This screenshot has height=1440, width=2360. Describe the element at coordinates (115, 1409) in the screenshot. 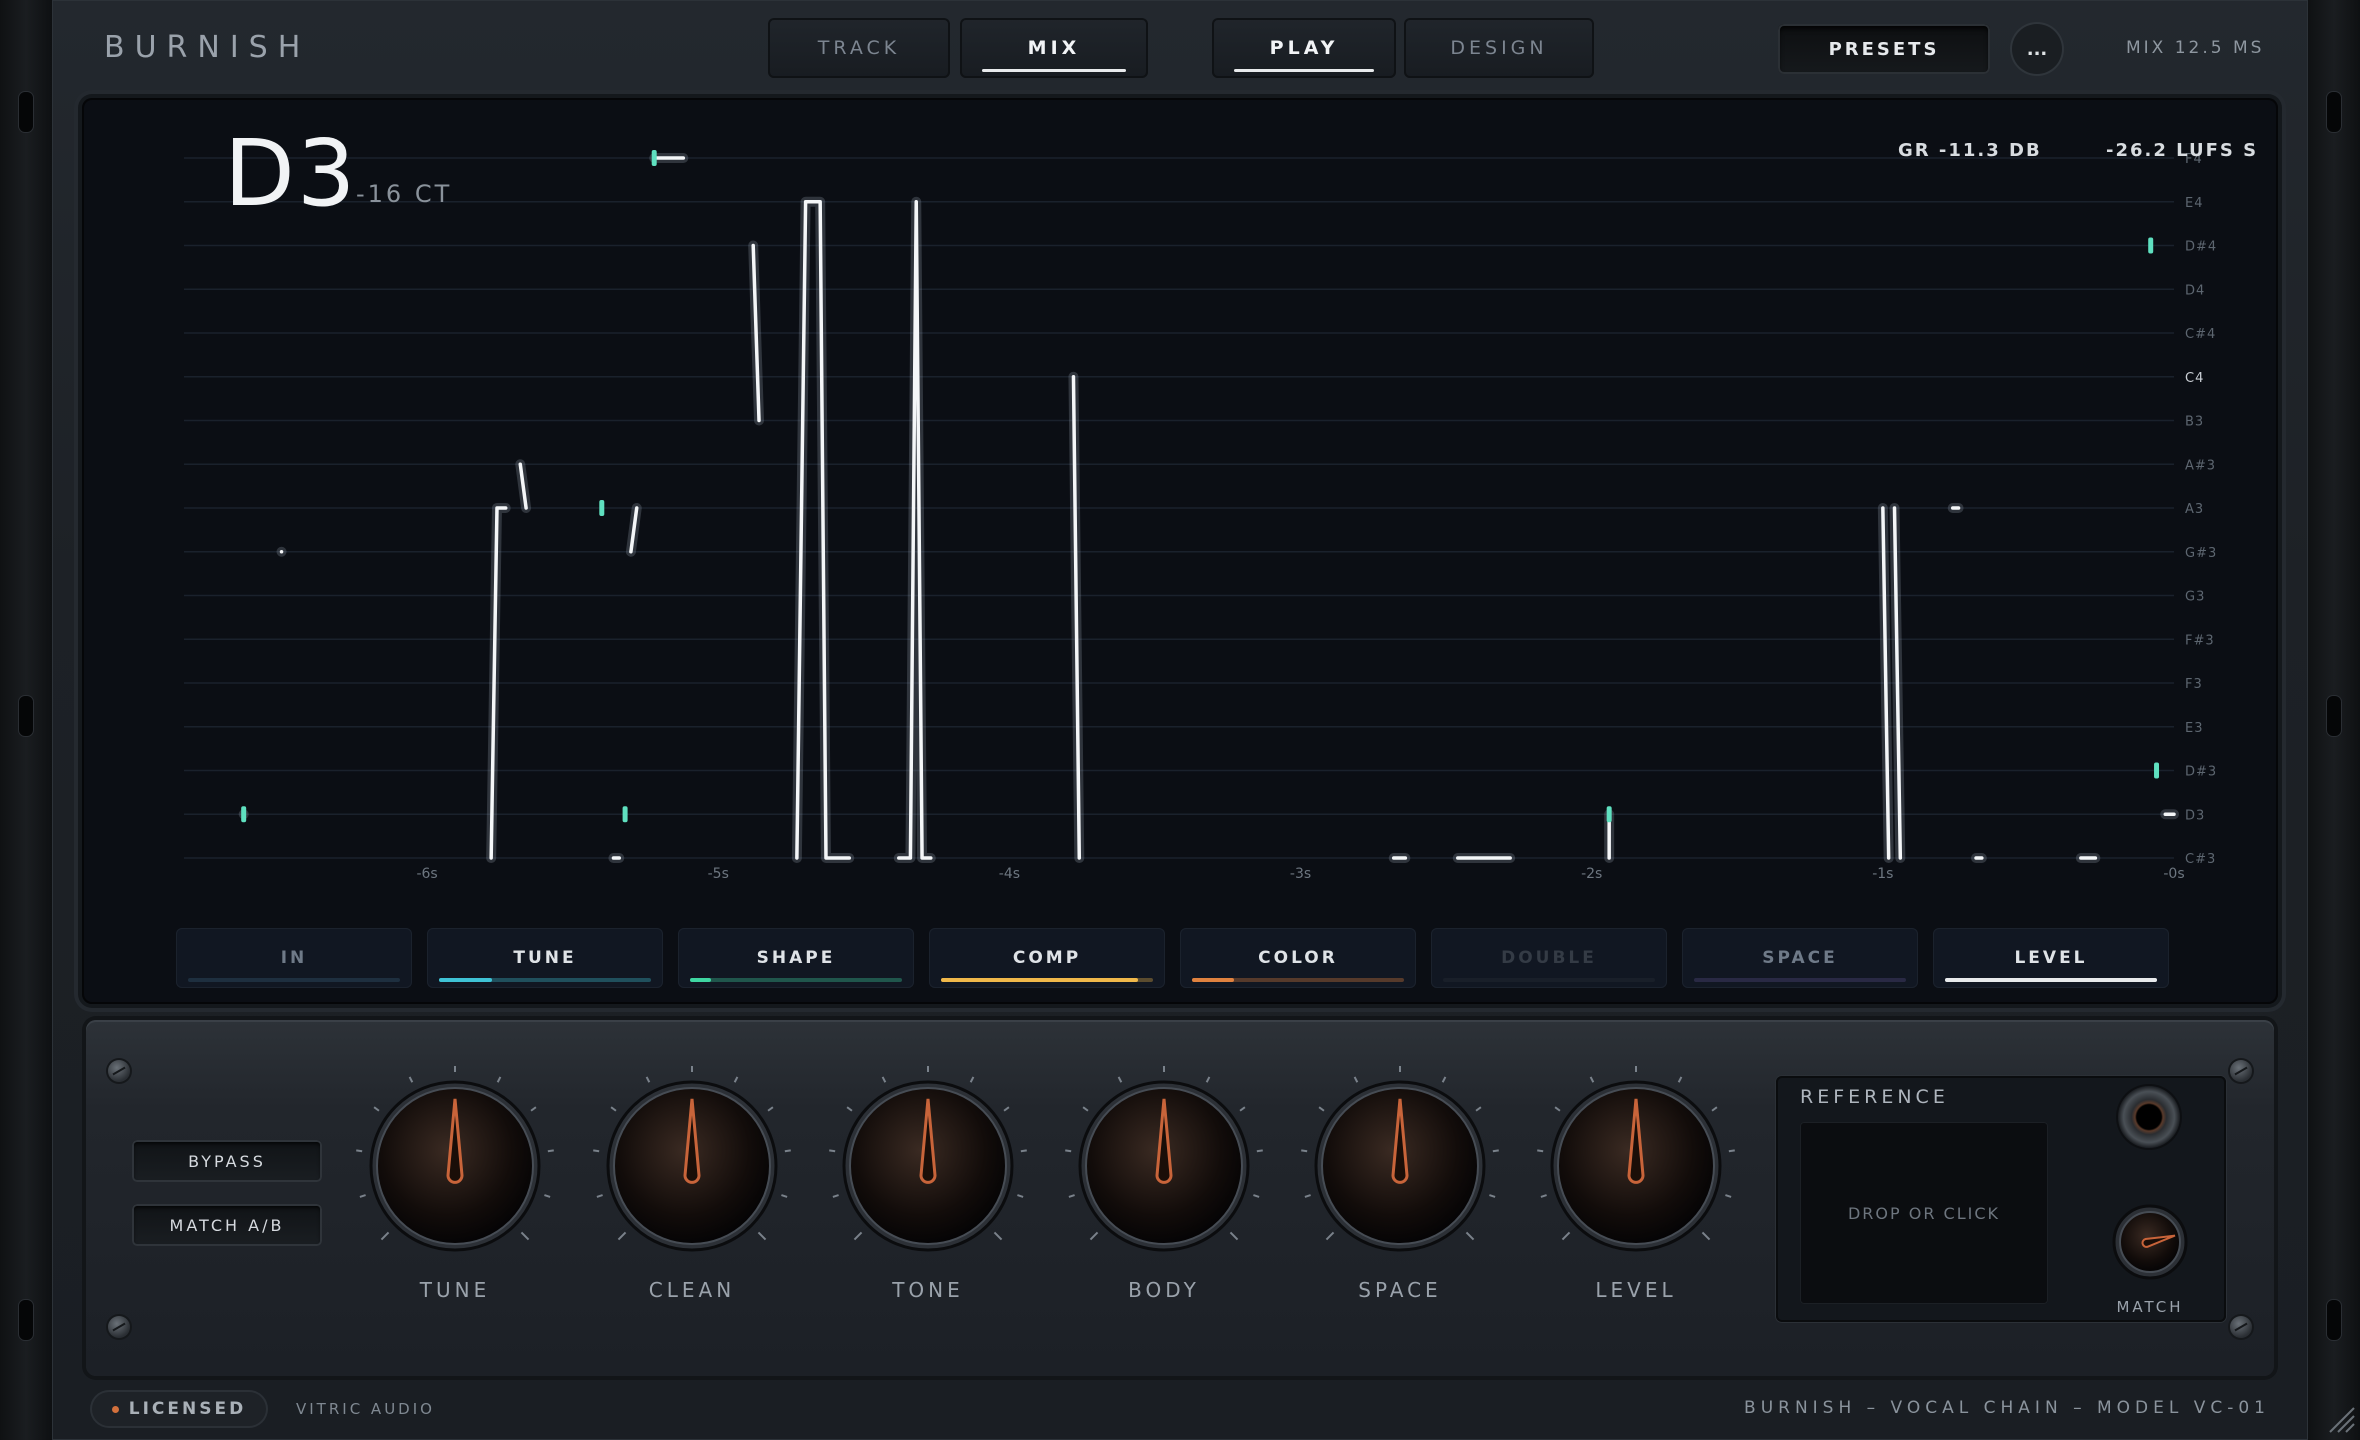

I see `license-status-icon` at that location.